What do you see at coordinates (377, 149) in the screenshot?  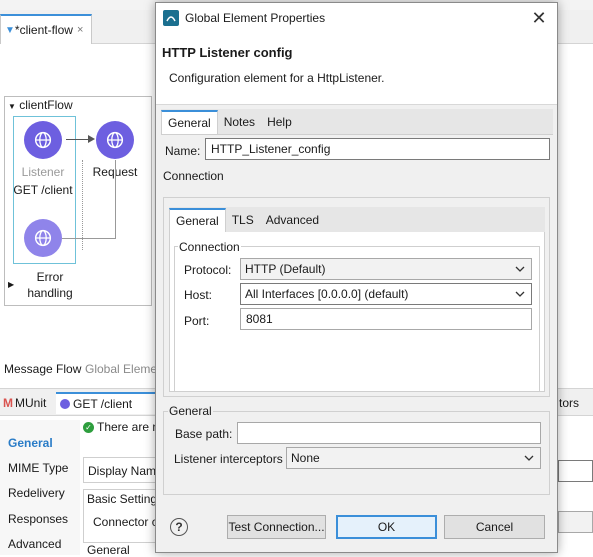 I see `name-field: HTTP_Listener_config` at bounding box center [377, 149].